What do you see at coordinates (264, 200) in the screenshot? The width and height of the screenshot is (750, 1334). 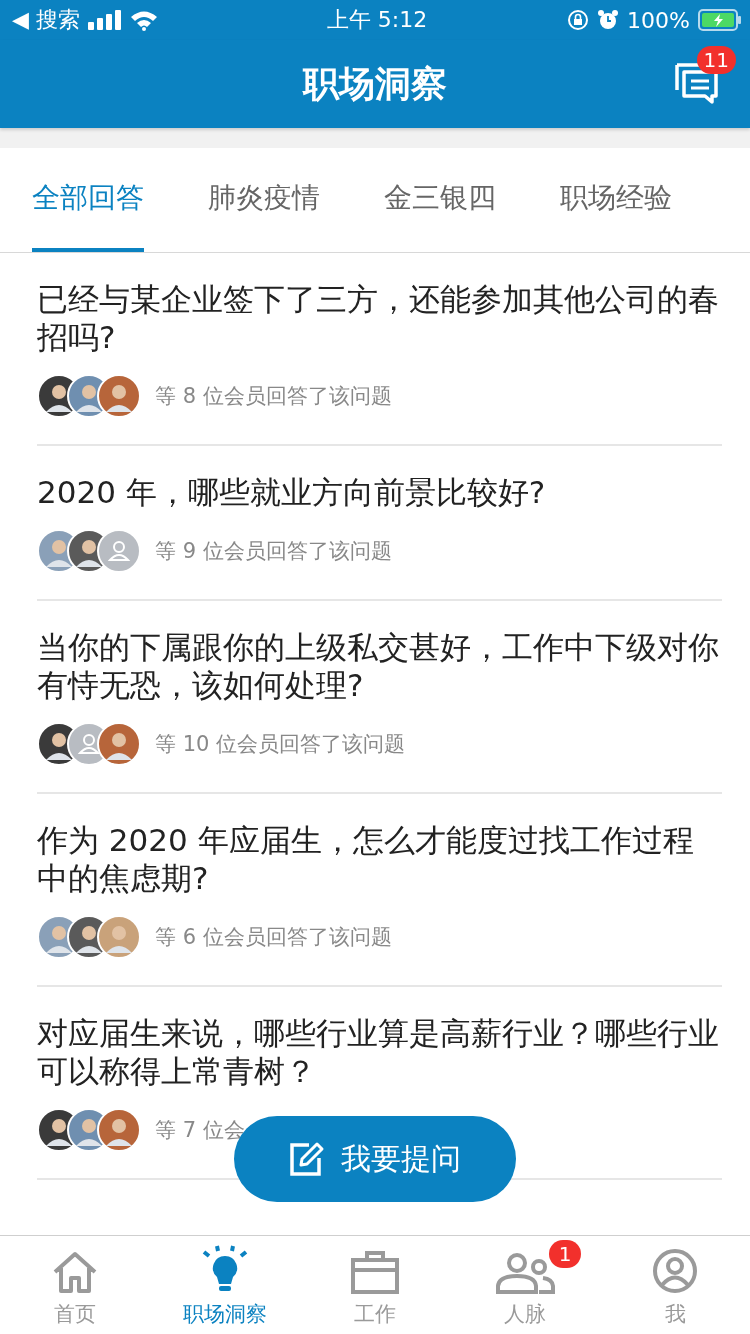 I see `category-tab: 肺炎疫情` at bounding box center [264, 200].